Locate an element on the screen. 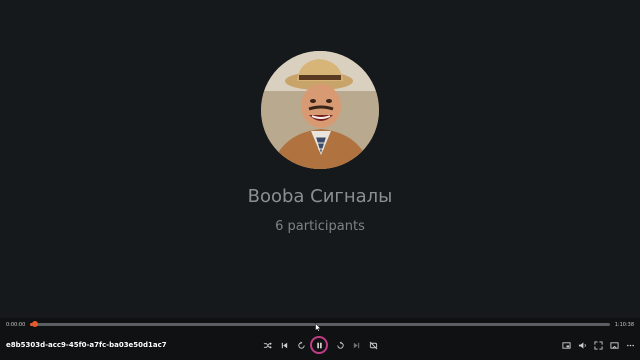  forward-button is located at coordinates (340, 345).